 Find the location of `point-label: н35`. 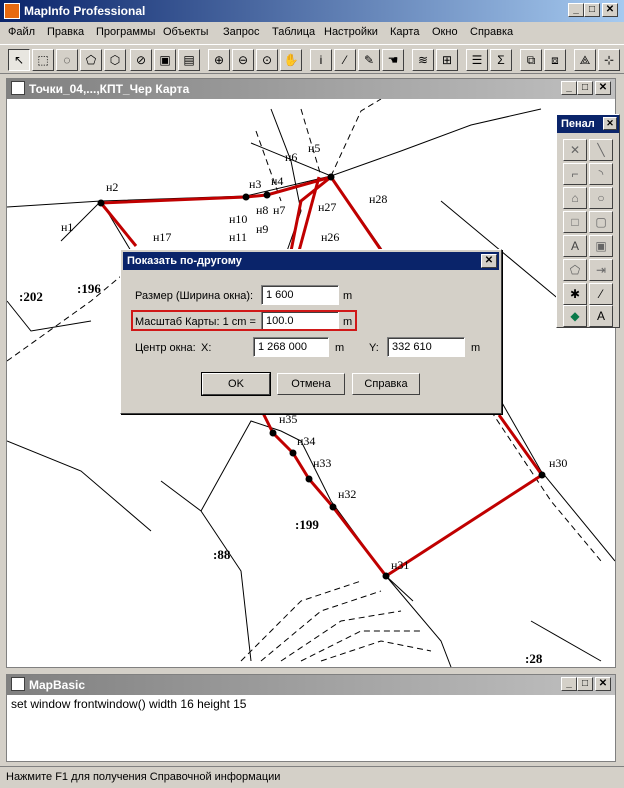

point-label: н35 is located at coordinates (288, 419).